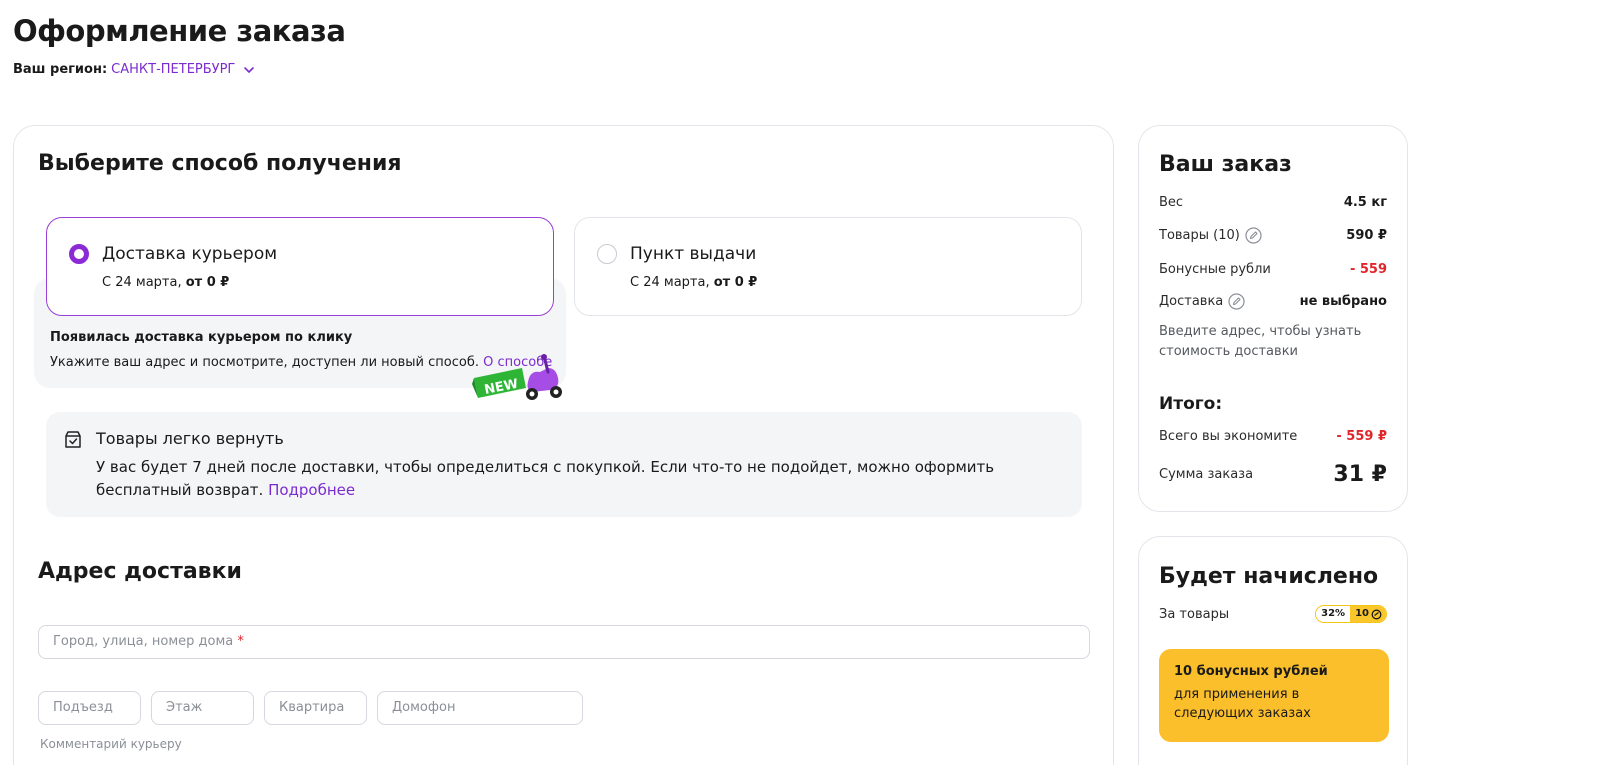  I want to click on delivery-value: не выбрано, so click(1343, 301).